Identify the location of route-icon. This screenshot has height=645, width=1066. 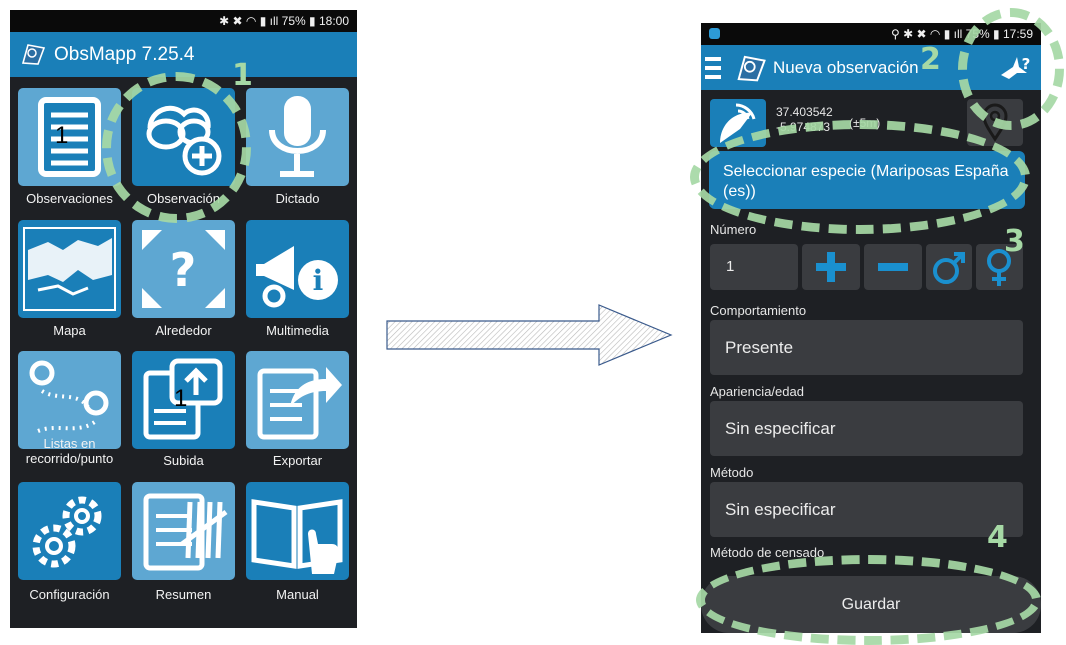
(69, 396).